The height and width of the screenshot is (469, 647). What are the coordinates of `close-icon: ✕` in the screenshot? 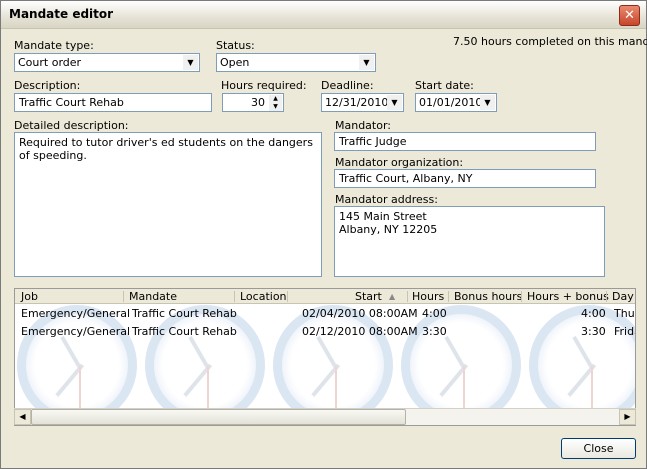 It's located at (629, 15).